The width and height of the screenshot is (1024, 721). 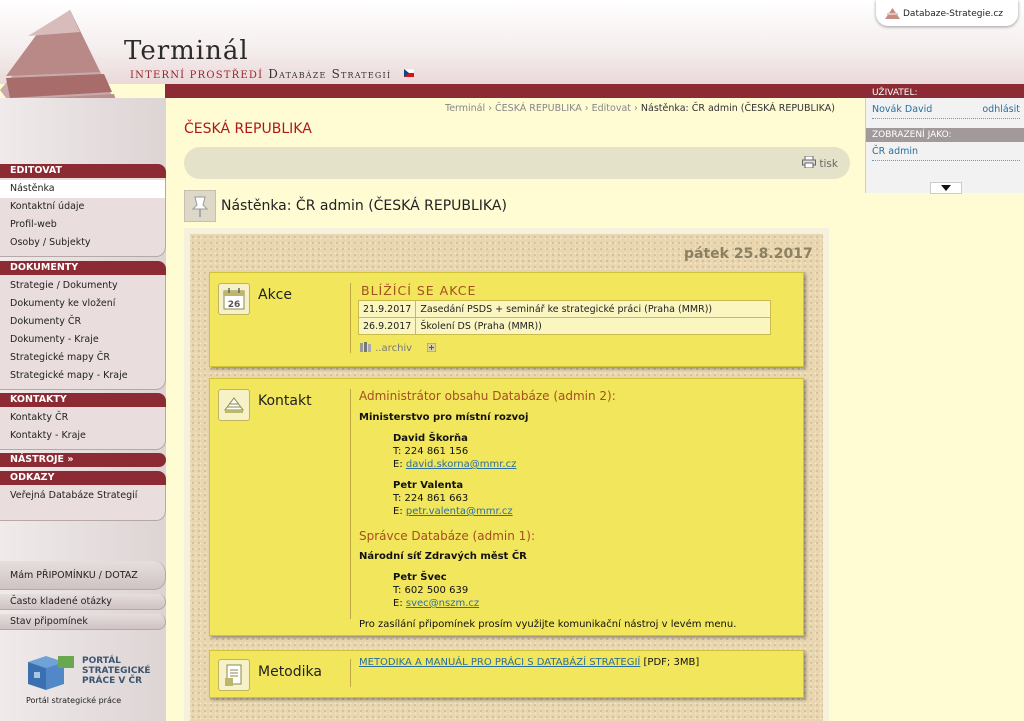 What do you see at coordinates (945, 135) in the screenshot?
I see `view-as-head: ZOBRAZENÍ JAKO:` at bounding box center [945, 135].